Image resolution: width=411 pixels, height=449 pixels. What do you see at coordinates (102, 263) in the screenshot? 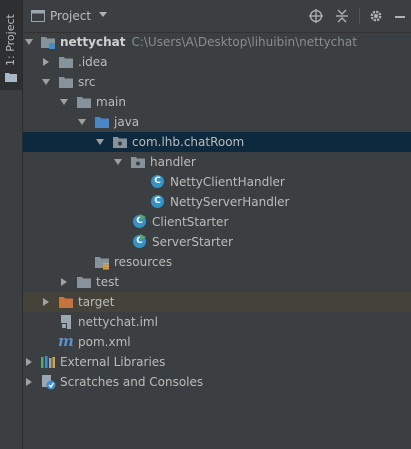
I see `resources-folder-icon` at bounding box center [102, 263].